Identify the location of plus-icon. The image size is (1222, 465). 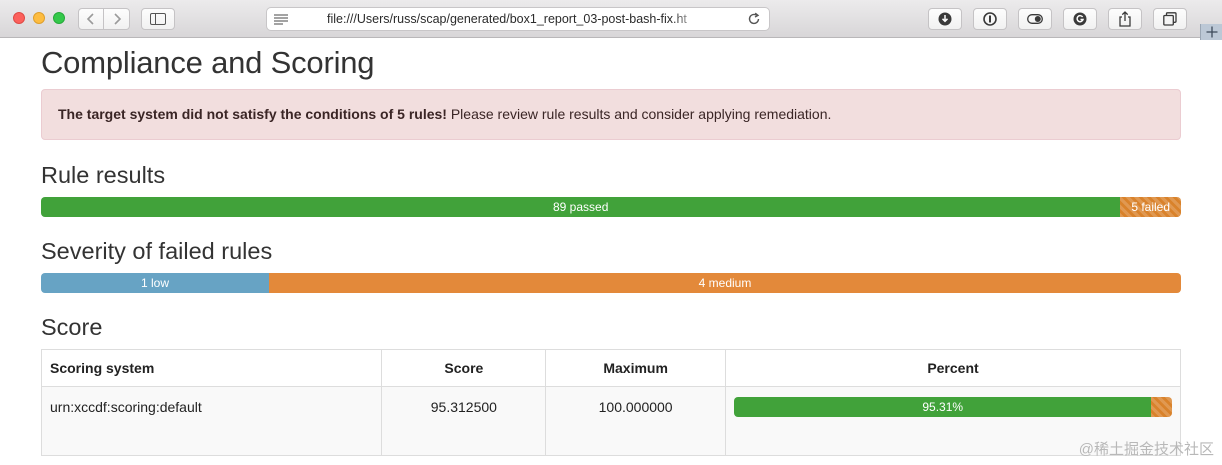
(1211, 32).